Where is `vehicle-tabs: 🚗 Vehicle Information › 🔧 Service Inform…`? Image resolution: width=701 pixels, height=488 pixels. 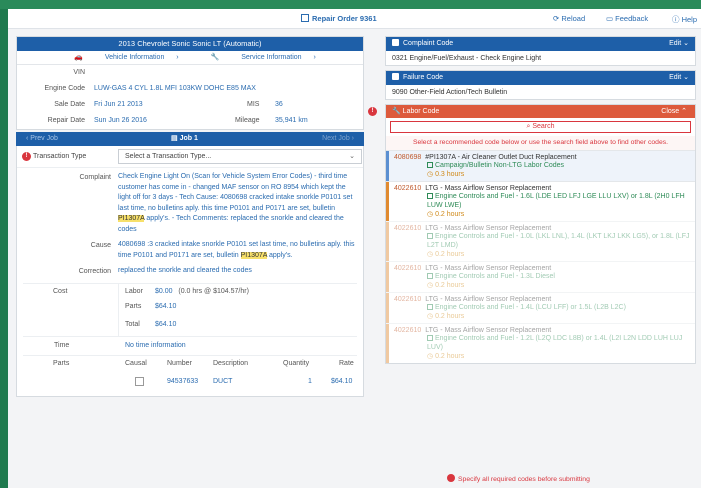
vehicle-tabs: 🚗 Vehicle Information › 🔧 Service Inform… is located at coordinates (190, 58).